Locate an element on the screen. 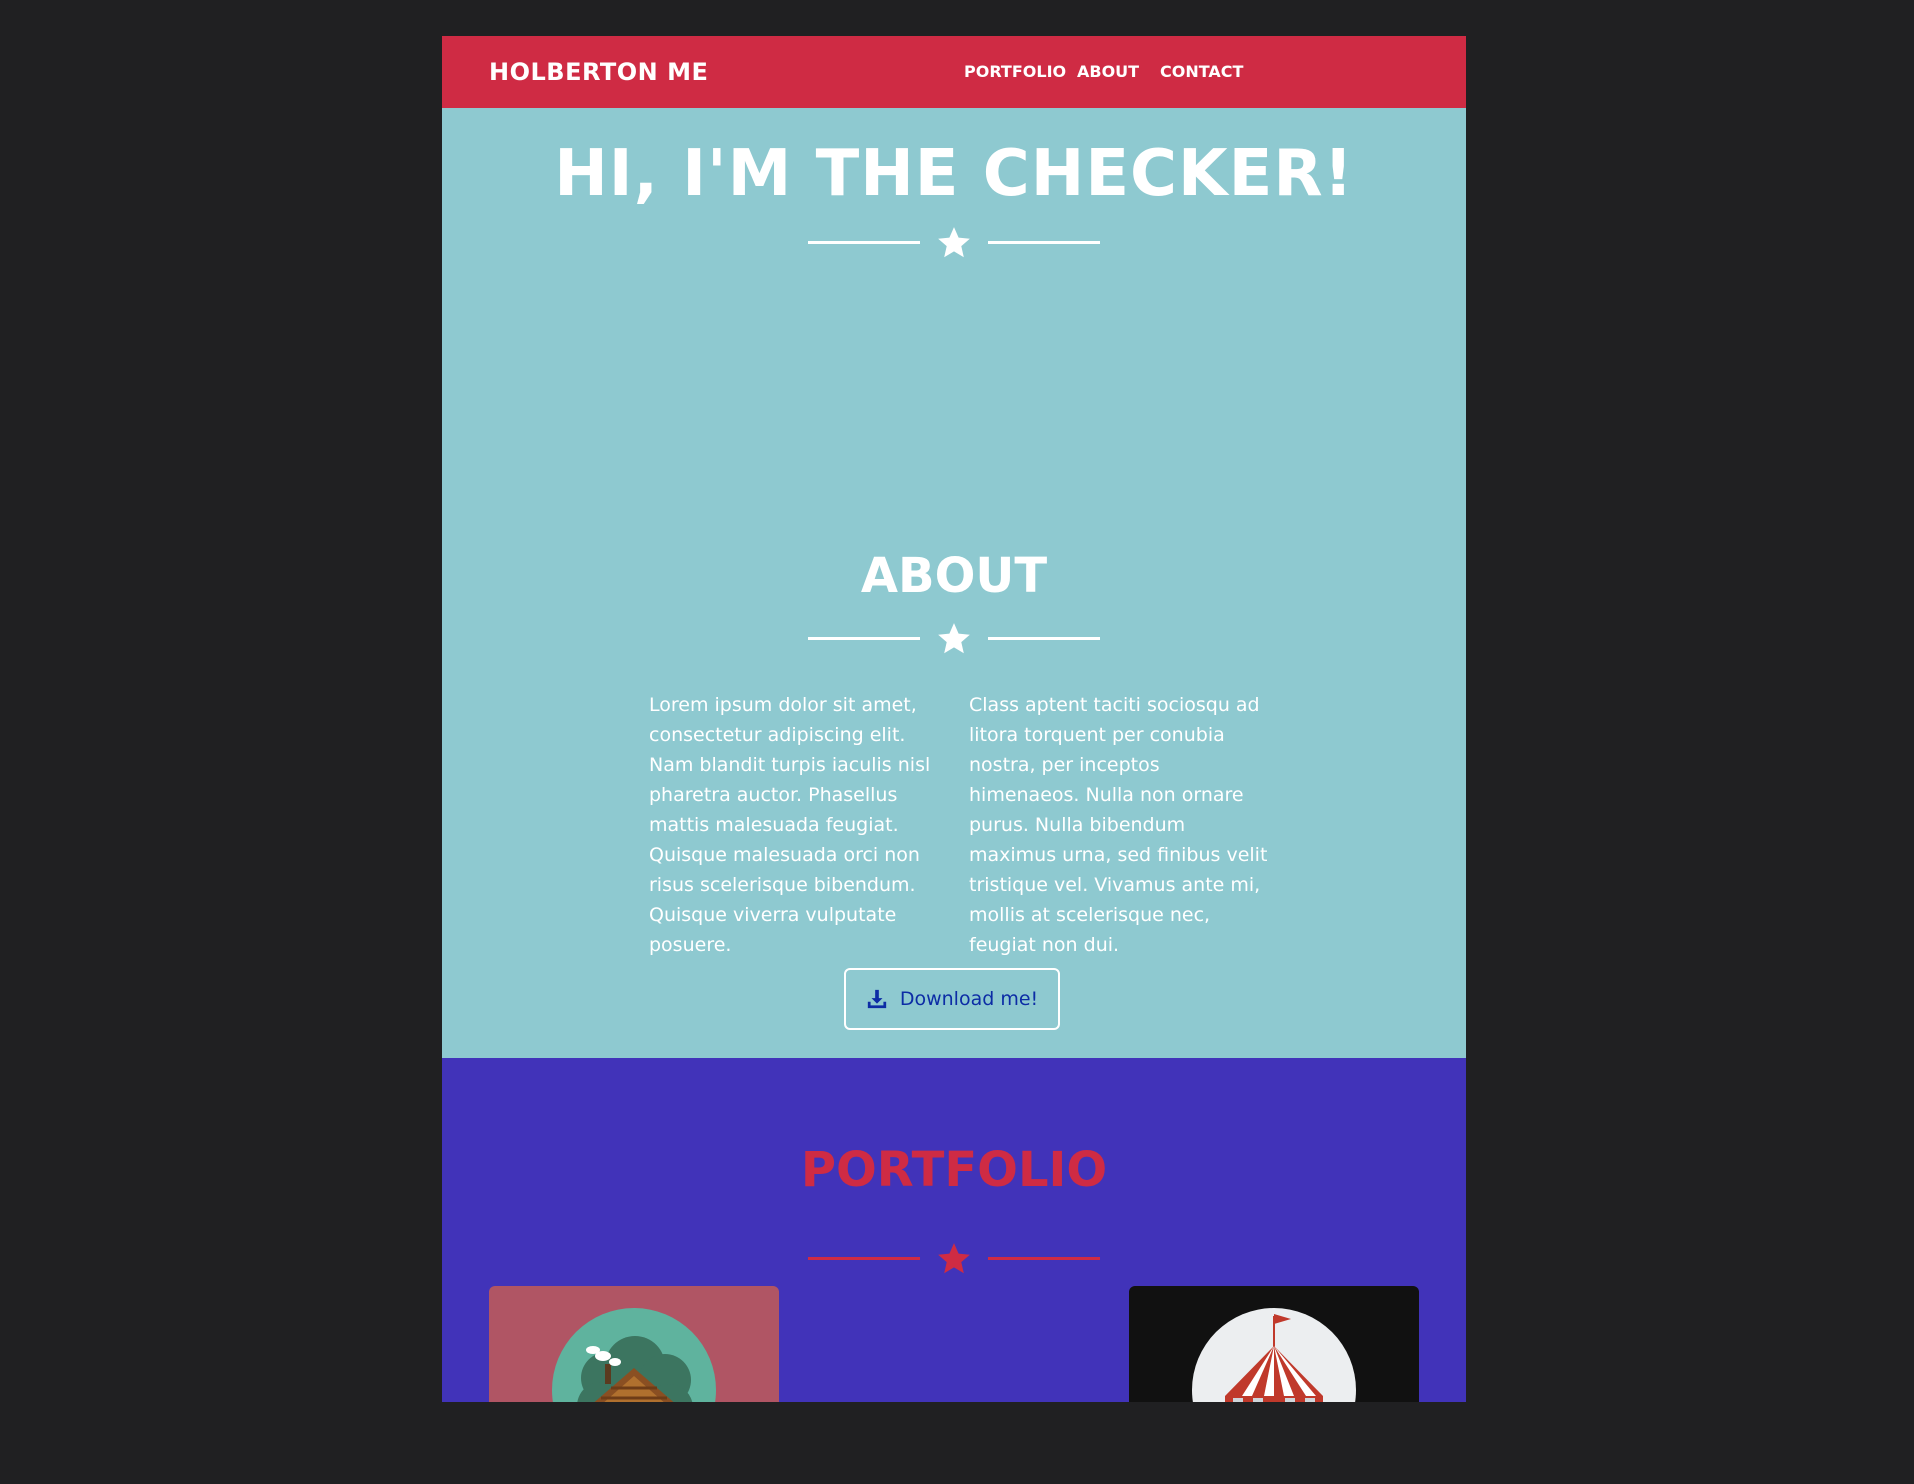 The width and height of the screenshot is (1914, 1484). portfolio-item-cabin is located at coordinates (634, 1344).